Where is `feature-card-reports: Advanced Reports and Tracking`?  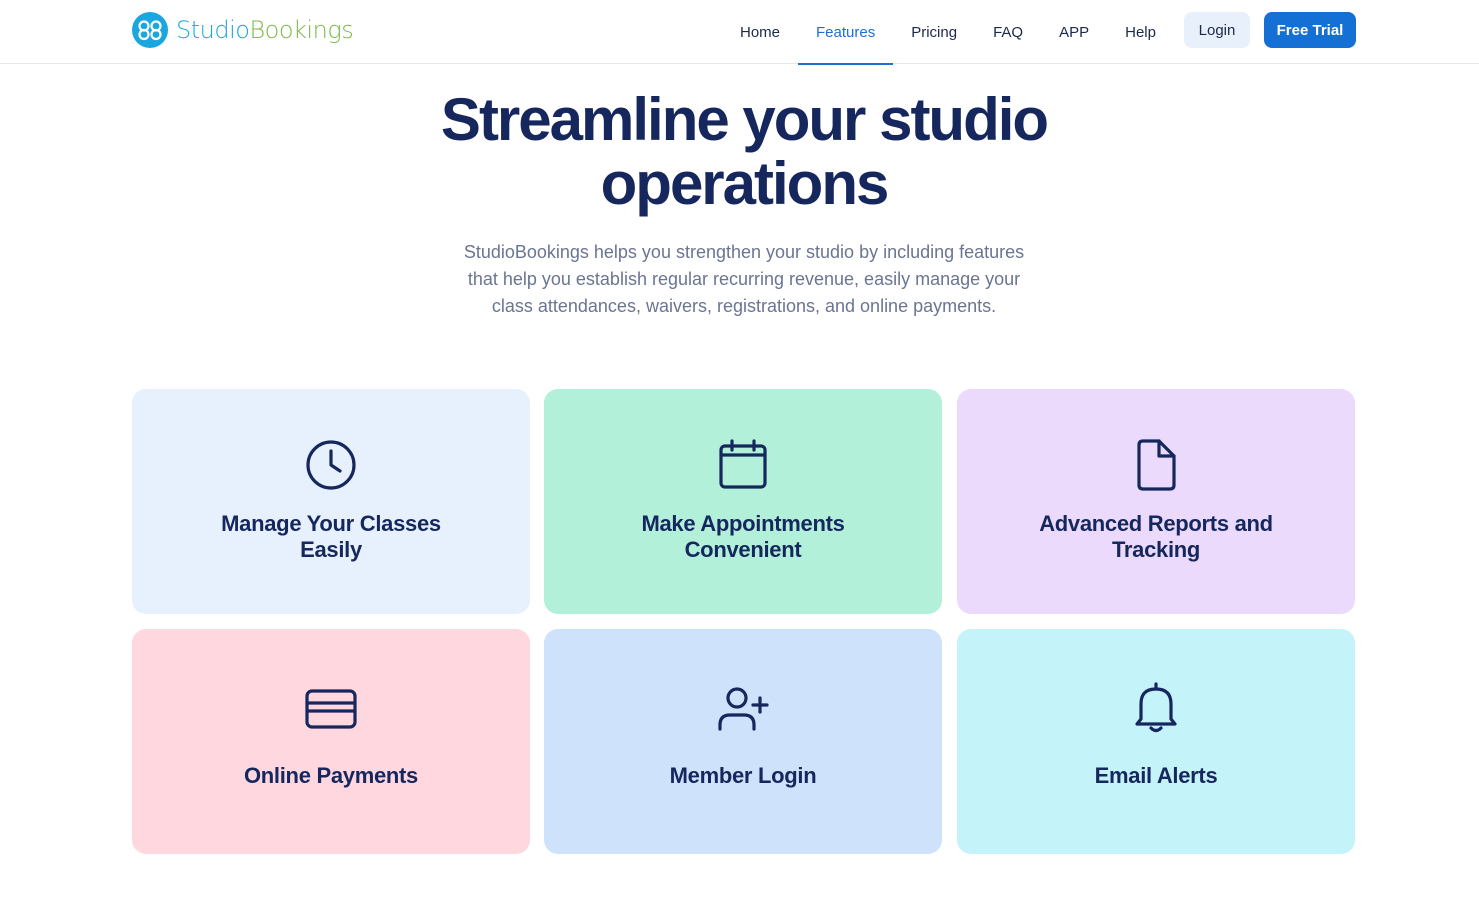 feature-card-reports: Advanced Reports and Tracking is located at coordinates (1156, 501).